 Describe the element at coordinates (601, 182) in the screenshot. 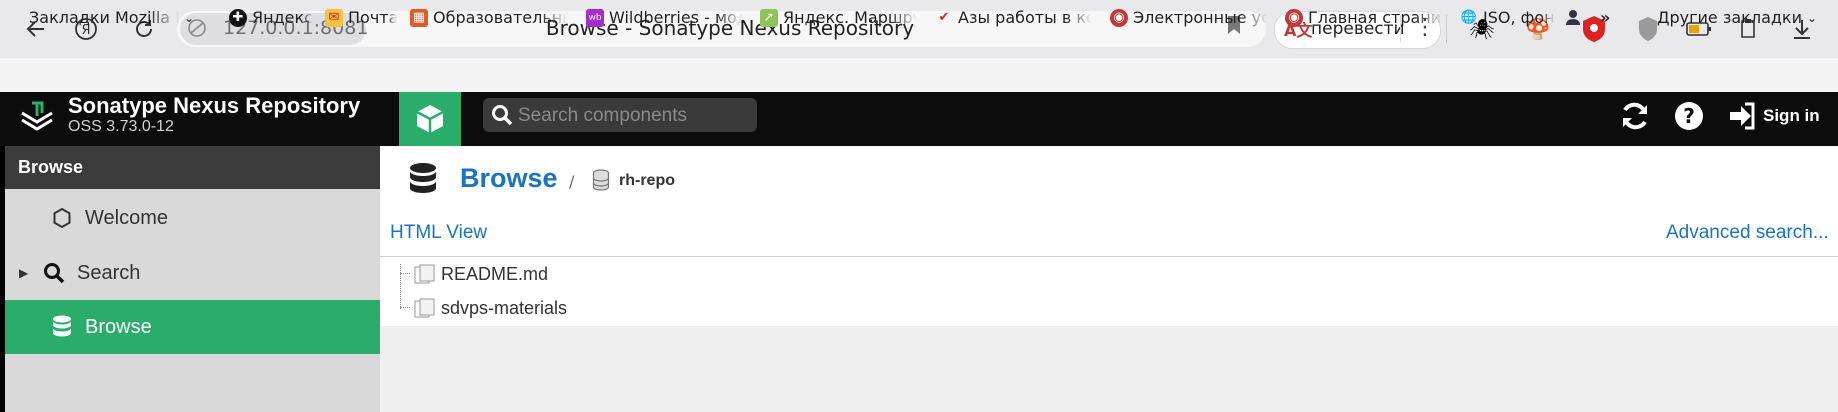

I see `repository-icon` at that location.